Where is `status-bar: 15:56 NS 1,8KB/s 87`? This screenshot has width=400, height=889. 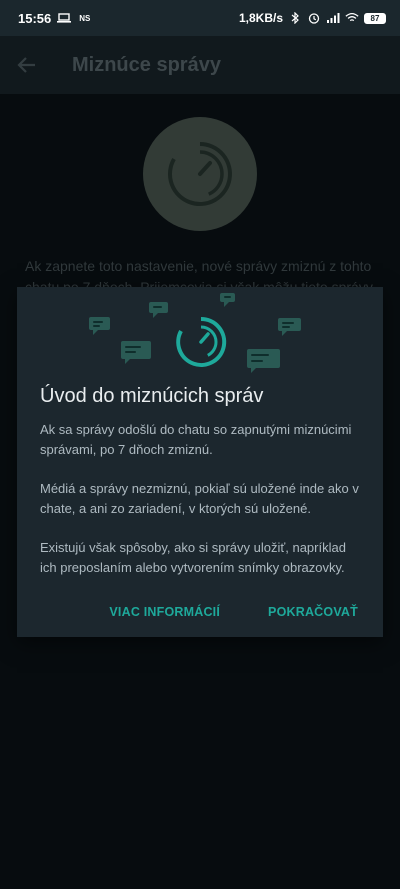 status-bar: 15:56 NS 1,8KB/s 87 is located at coordinates (200, 18).